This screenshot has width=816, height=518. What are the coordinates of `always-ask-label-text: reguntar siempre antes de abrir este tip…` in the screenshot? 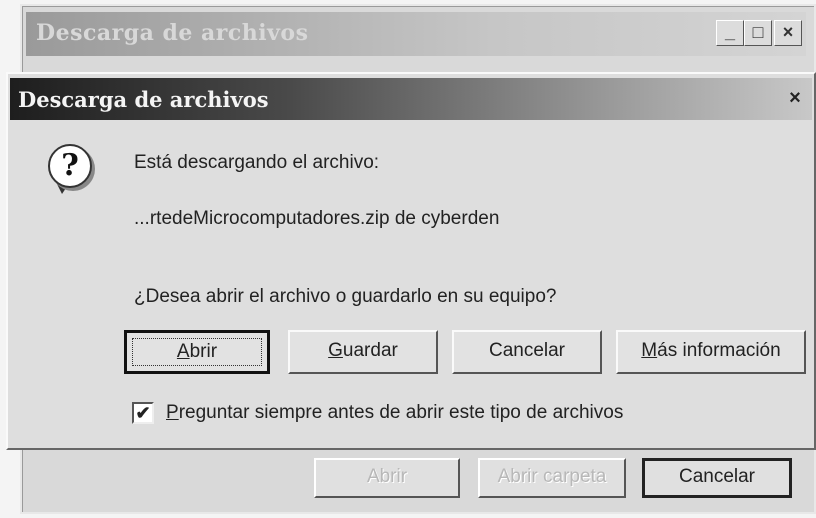 It's located at (401, 412).